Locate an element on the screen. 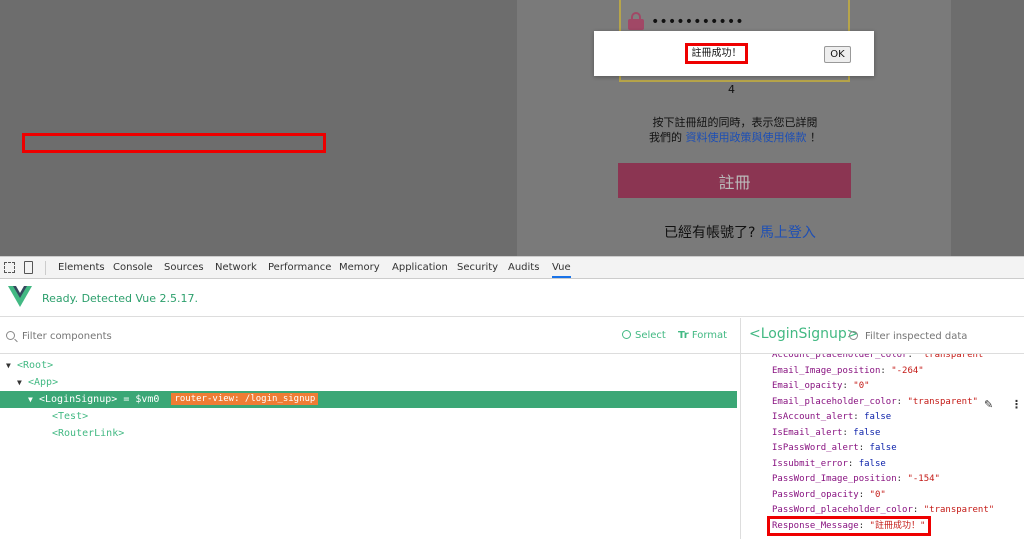  data-property: Email_placeholder_color: "transparent" is located at coordinates (875, 402).